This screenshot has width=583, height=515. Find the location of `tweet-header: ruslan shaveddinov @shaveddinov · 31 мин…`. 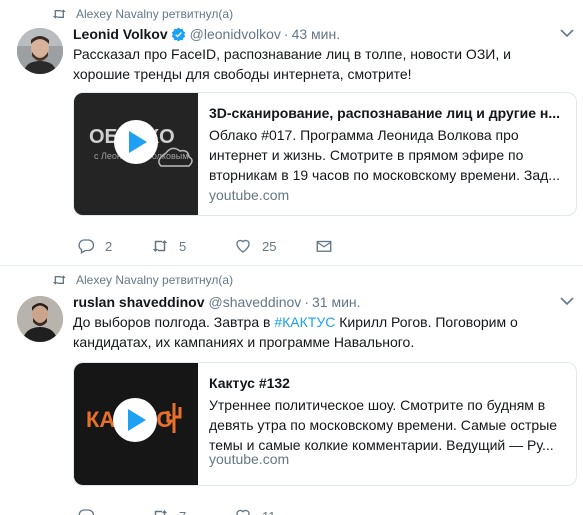

tweet-header: ruslan shaveddinov @shaveddinov · 31 мин… is located at coordinates (217, 302).